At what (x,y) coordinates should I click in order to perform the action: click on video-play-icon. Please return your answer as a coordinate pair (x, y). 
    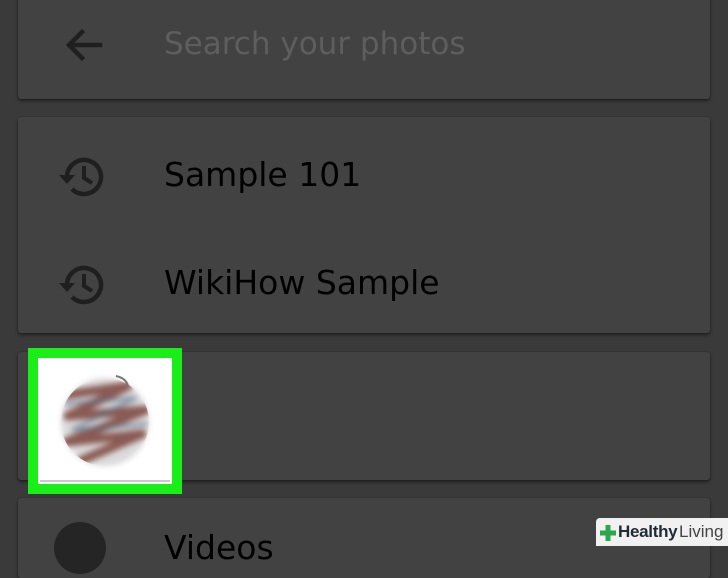
    Looking at the image, I should click on (80, 548).